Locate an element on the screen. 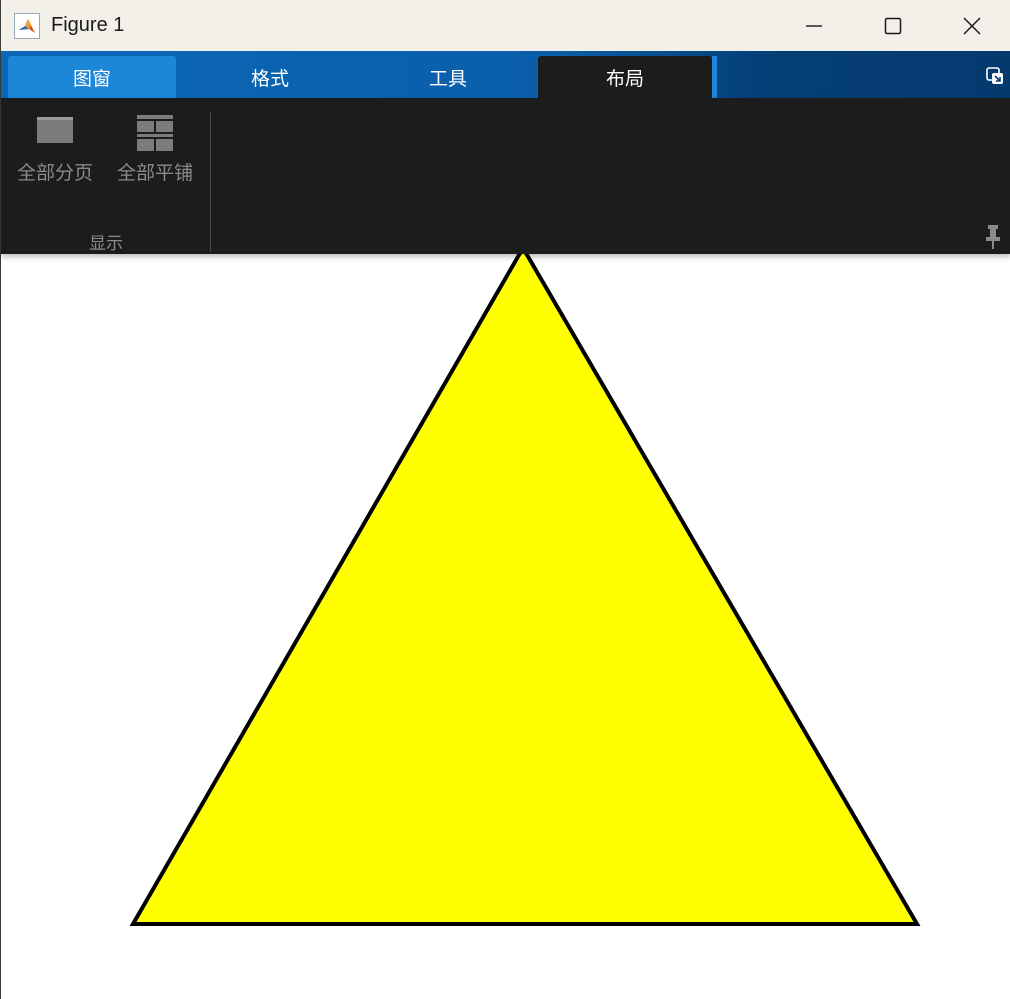 The width and height of the screenshot is (1010, 999). pin-icon is located at coordinates (993, 237).